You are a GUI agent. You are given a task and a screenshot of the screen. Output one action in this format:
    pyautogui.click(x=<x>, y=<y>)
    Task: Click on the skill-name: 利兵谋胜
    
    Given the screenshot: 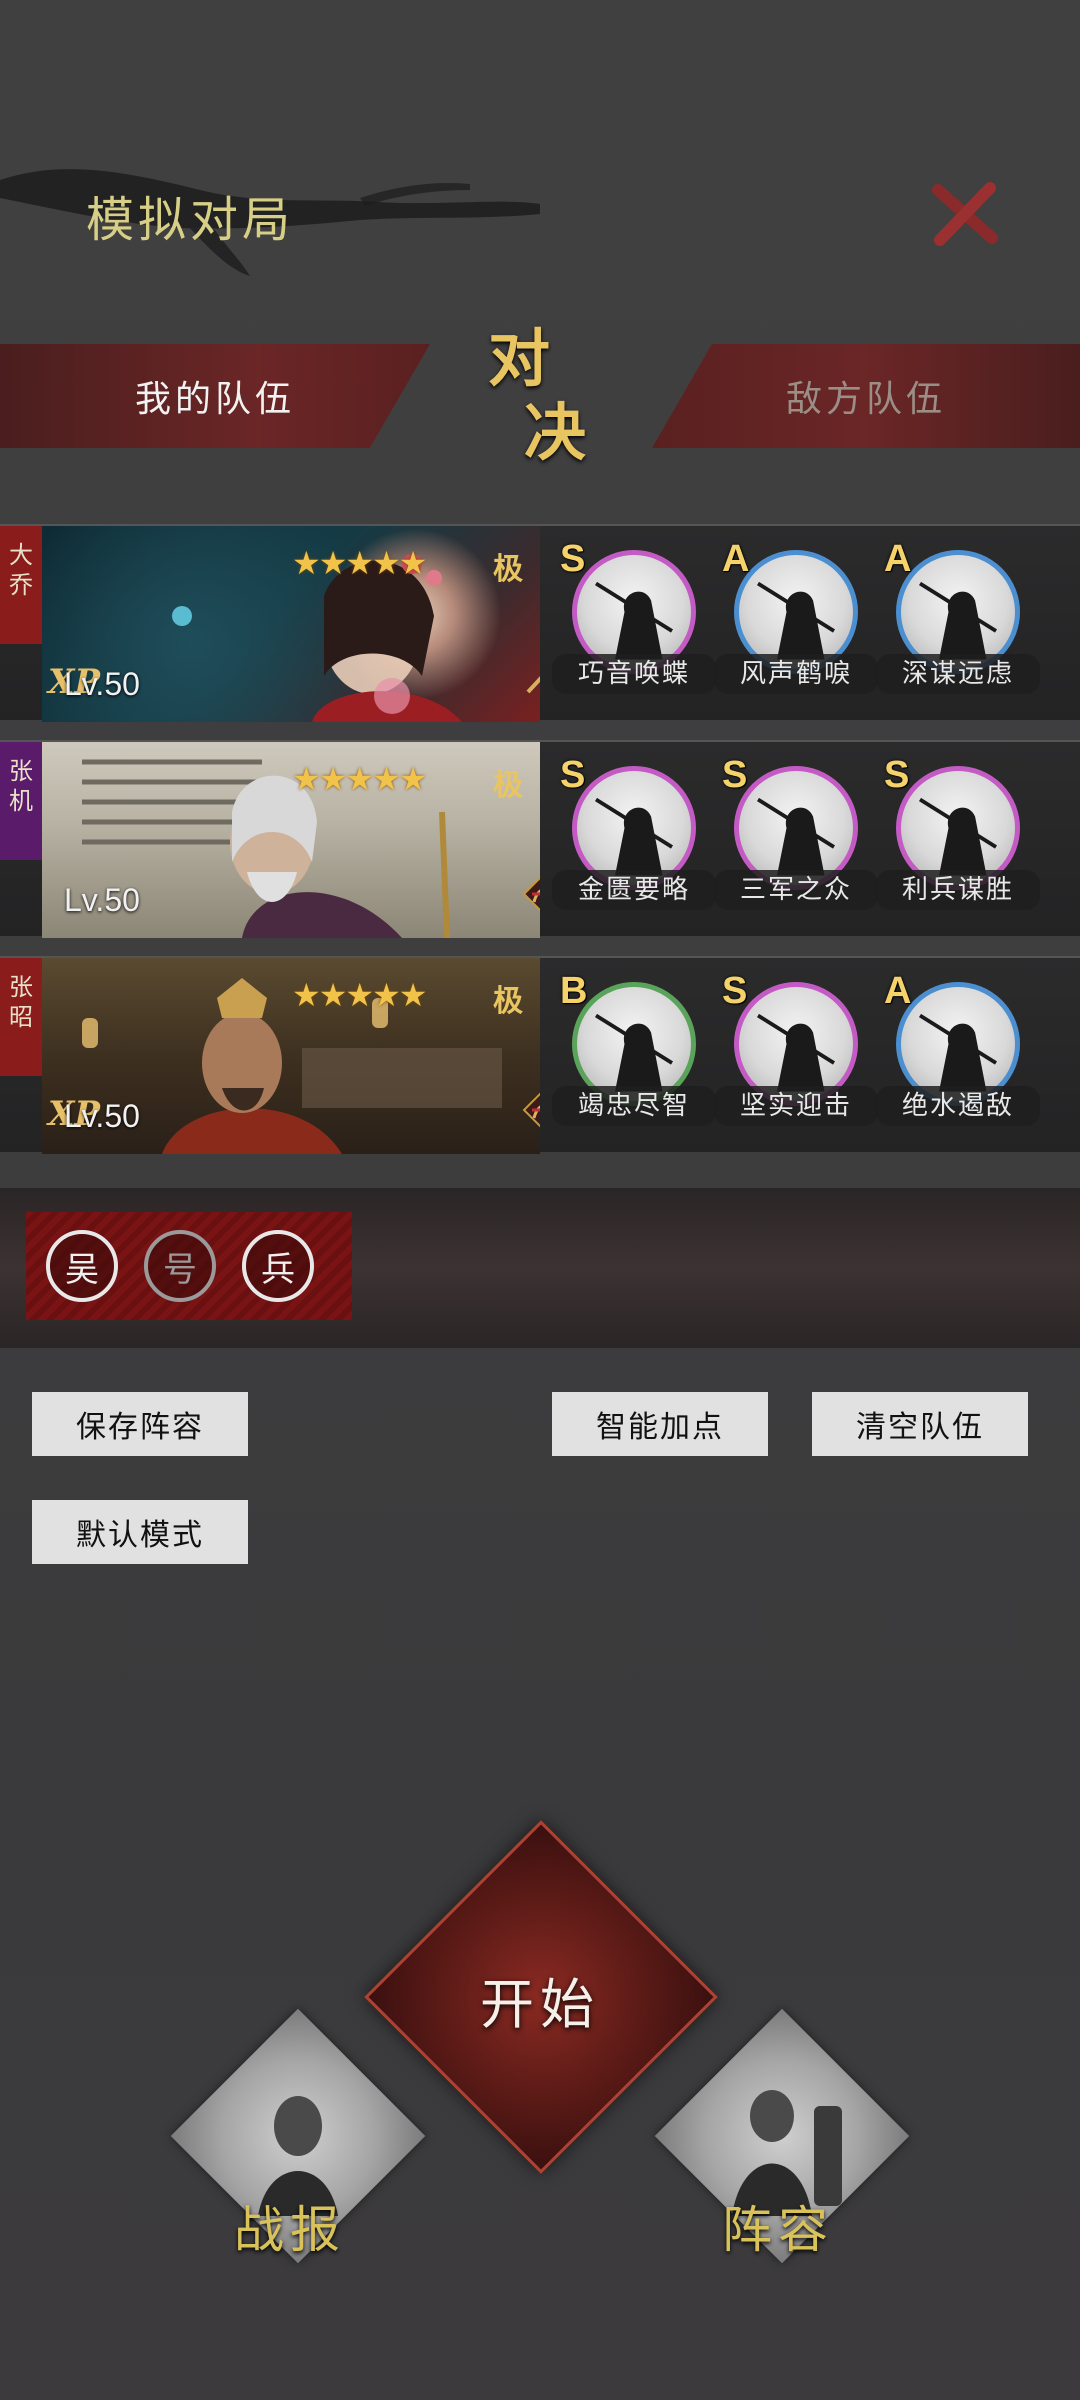 What is the action you would take?
    pyautogui.click(x=958, y=890)
    